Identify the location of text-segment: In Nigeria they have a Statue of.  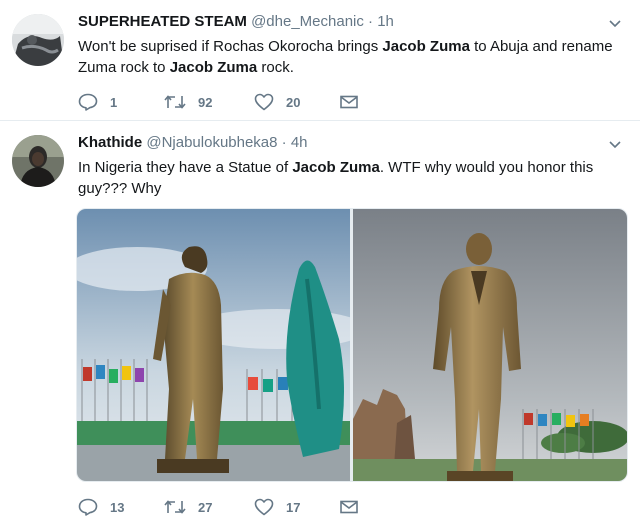
(185, 167).